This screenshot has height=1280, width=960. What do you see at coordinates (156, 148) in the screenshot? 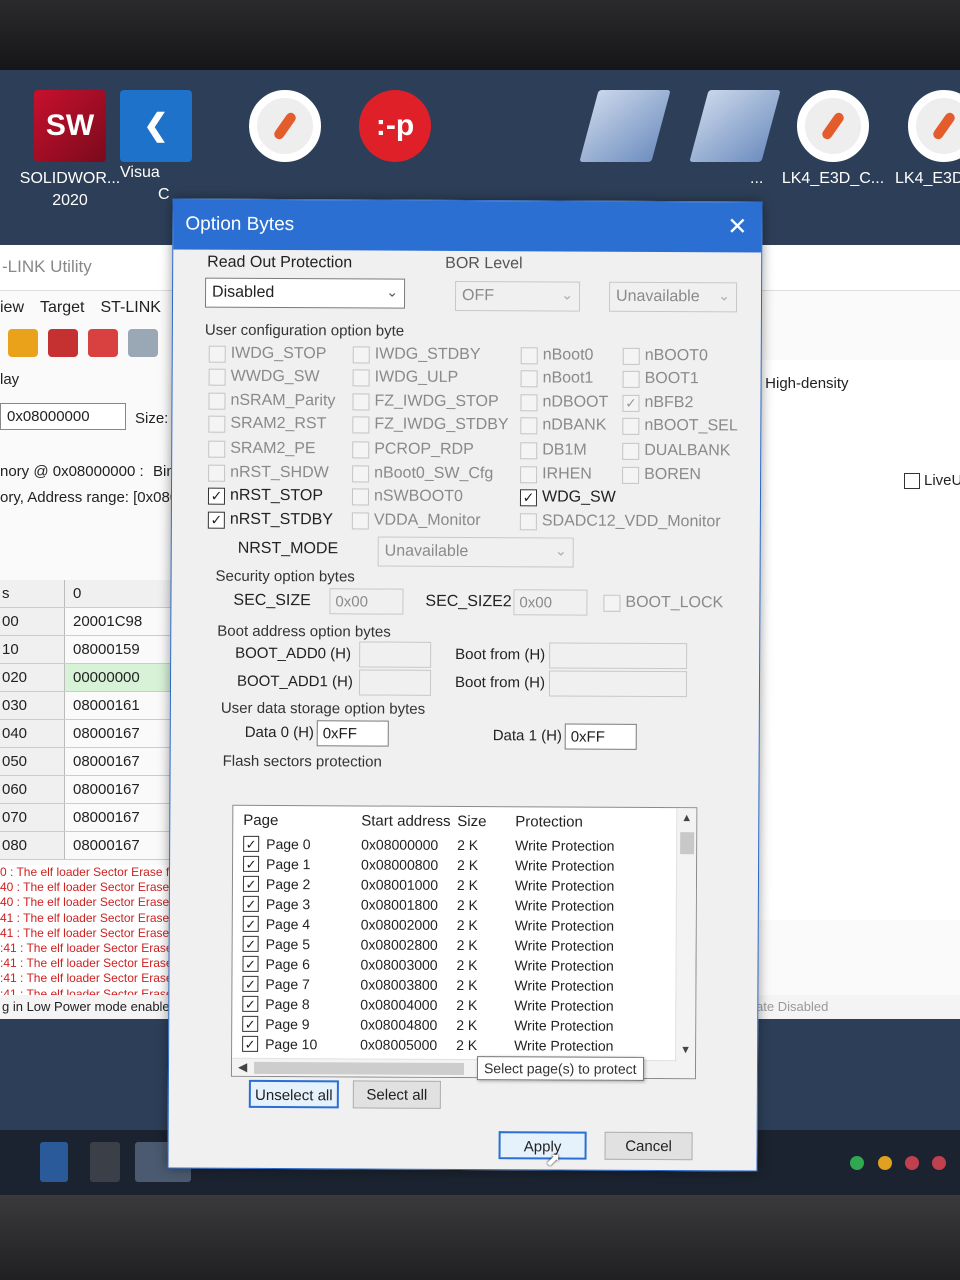
I see `desktop-icon-visual-studio: ❮ Visua C` at bounding box center [156, 148].